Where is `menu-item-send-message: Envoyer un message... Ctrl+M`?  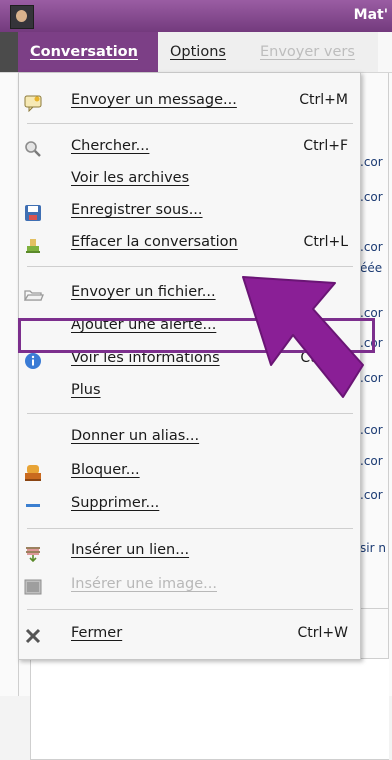
menu-item-send-message: Envoyer un message... Ctrl+M is located at coordinates (189, 100).